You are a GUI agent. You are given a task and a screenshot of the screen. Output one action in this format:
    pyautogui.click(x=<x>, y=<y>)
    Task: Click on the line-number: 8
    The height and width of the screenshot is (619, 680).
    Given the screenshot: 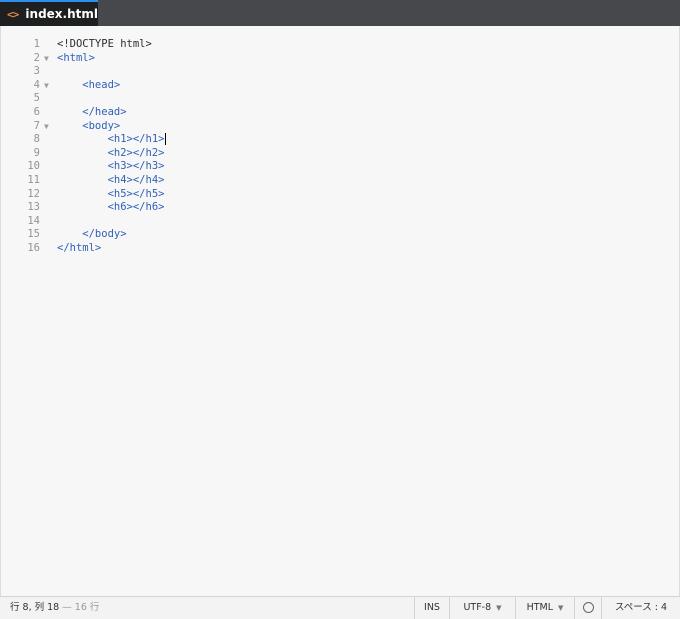 What is the action you would take?
    pyautogui.click(x=36, y=139)
    